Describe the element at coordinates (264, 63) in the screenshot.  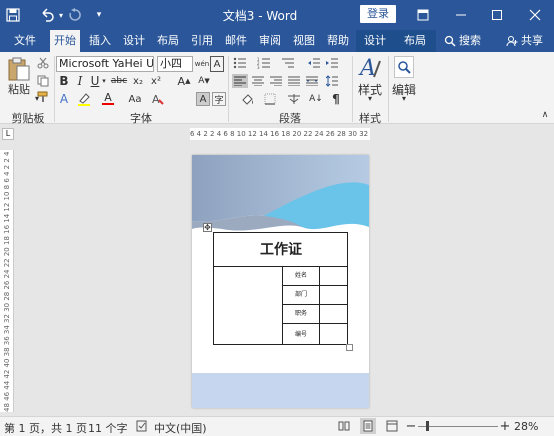
I see `numbering-icon: 123` at that location.